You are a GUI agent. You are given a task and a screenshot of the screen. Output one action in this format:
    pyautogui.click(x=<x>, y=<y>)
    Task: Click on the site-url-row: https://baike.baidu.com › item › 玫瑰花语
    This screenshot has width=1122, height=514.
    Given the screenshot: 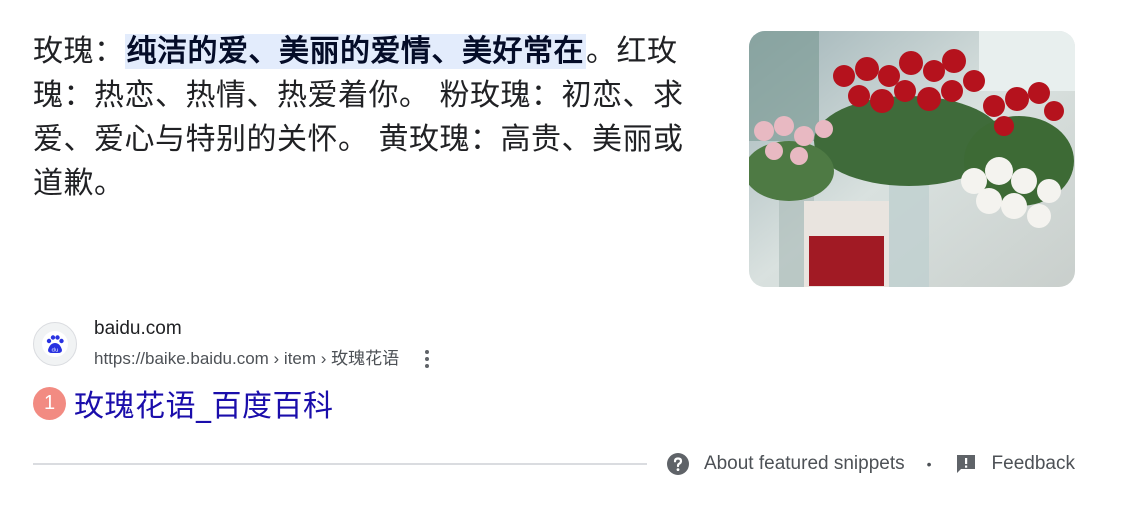 What is the action you would take?
    pyautogui.click(x=265, y=359)
    